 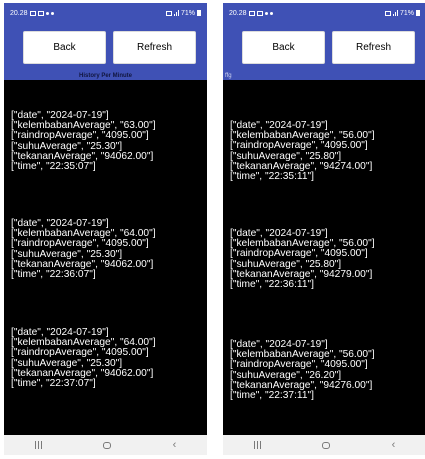 What do you see at coordinates (228, 76) in the screenshot?
I see `page-title: ffg` at bounding box center [228, 76].